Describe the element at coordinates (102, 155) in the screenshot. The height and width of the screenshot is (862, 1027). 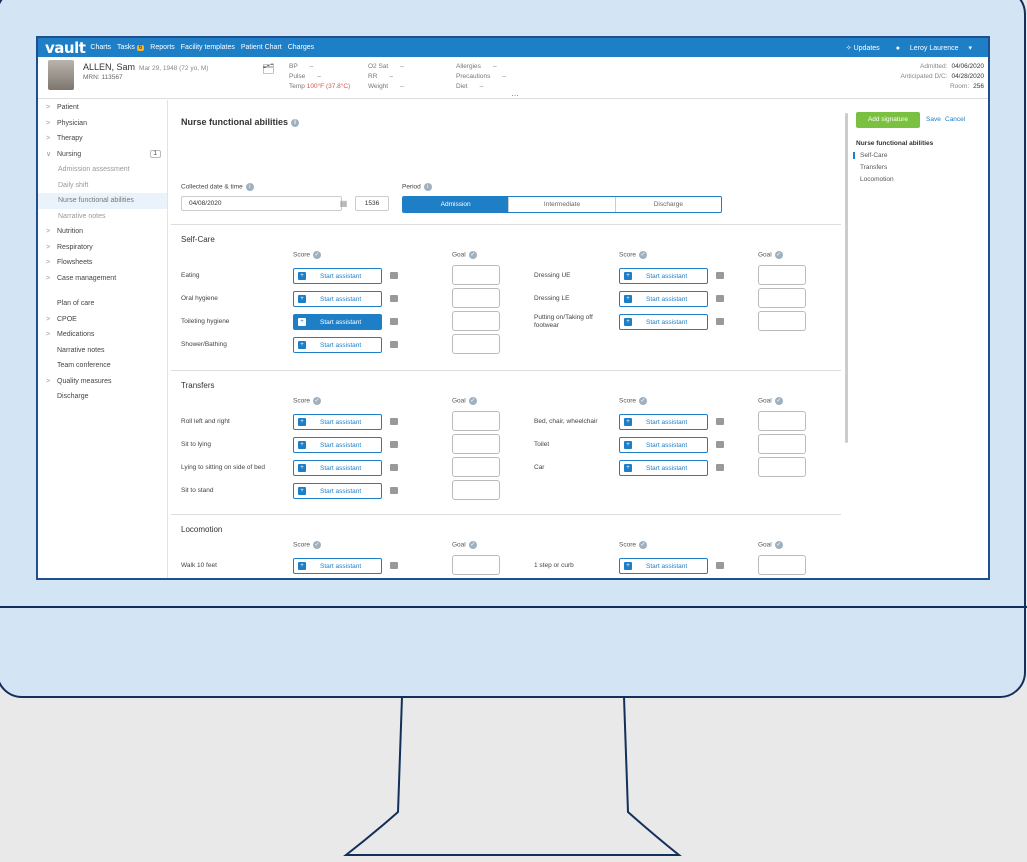
I see `sidebar-item: ∨ Nursing 1` at that location.